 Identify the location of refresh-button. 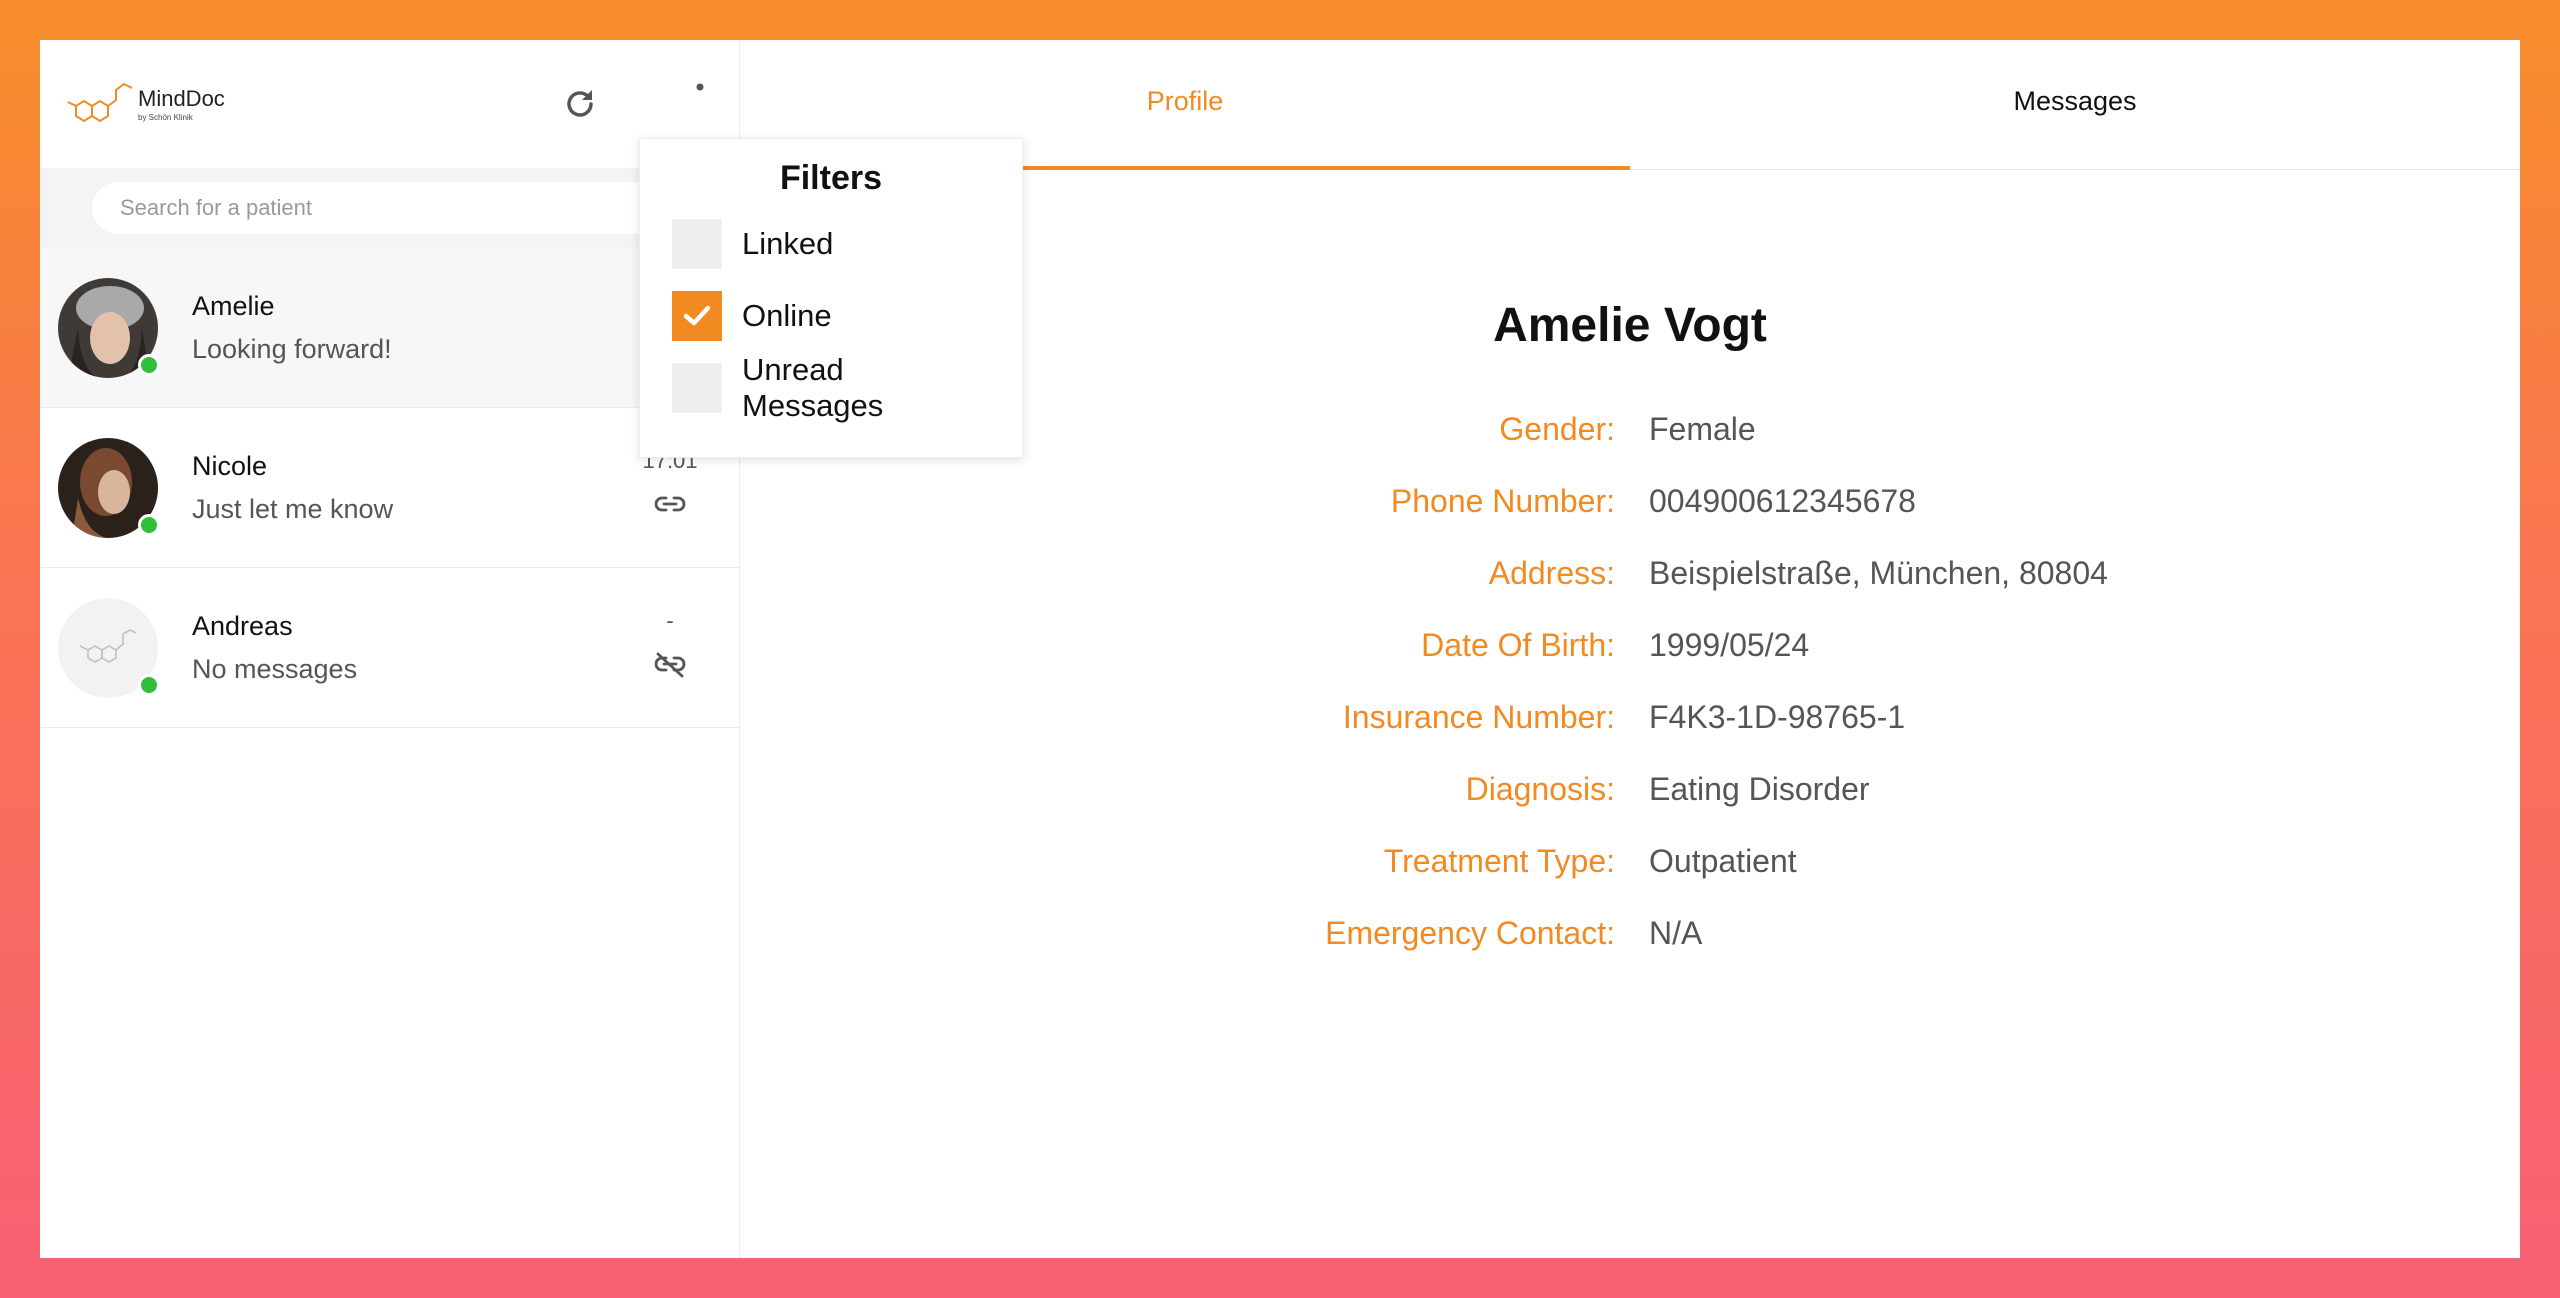
(580, 104).